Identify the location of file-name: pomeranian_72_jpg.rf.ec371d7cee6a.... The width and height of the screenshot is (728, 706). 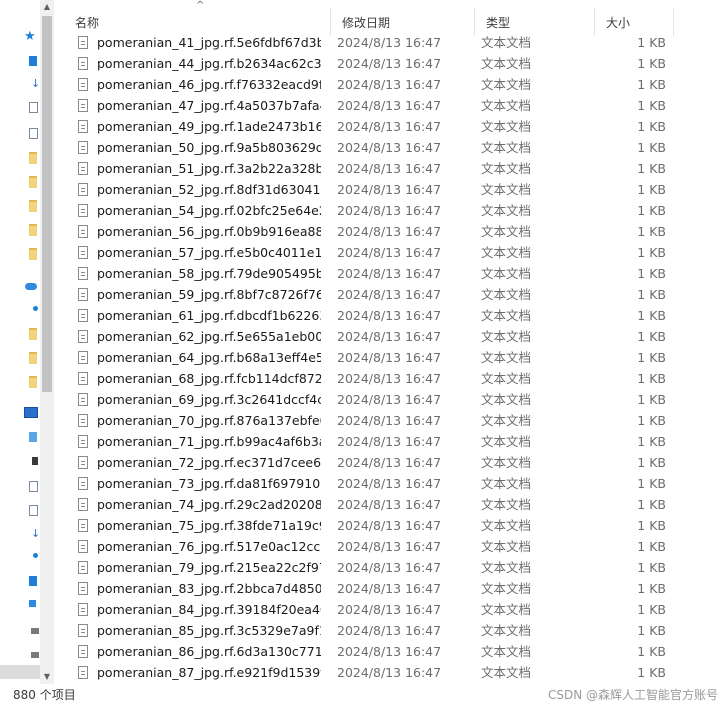
(209, 462).